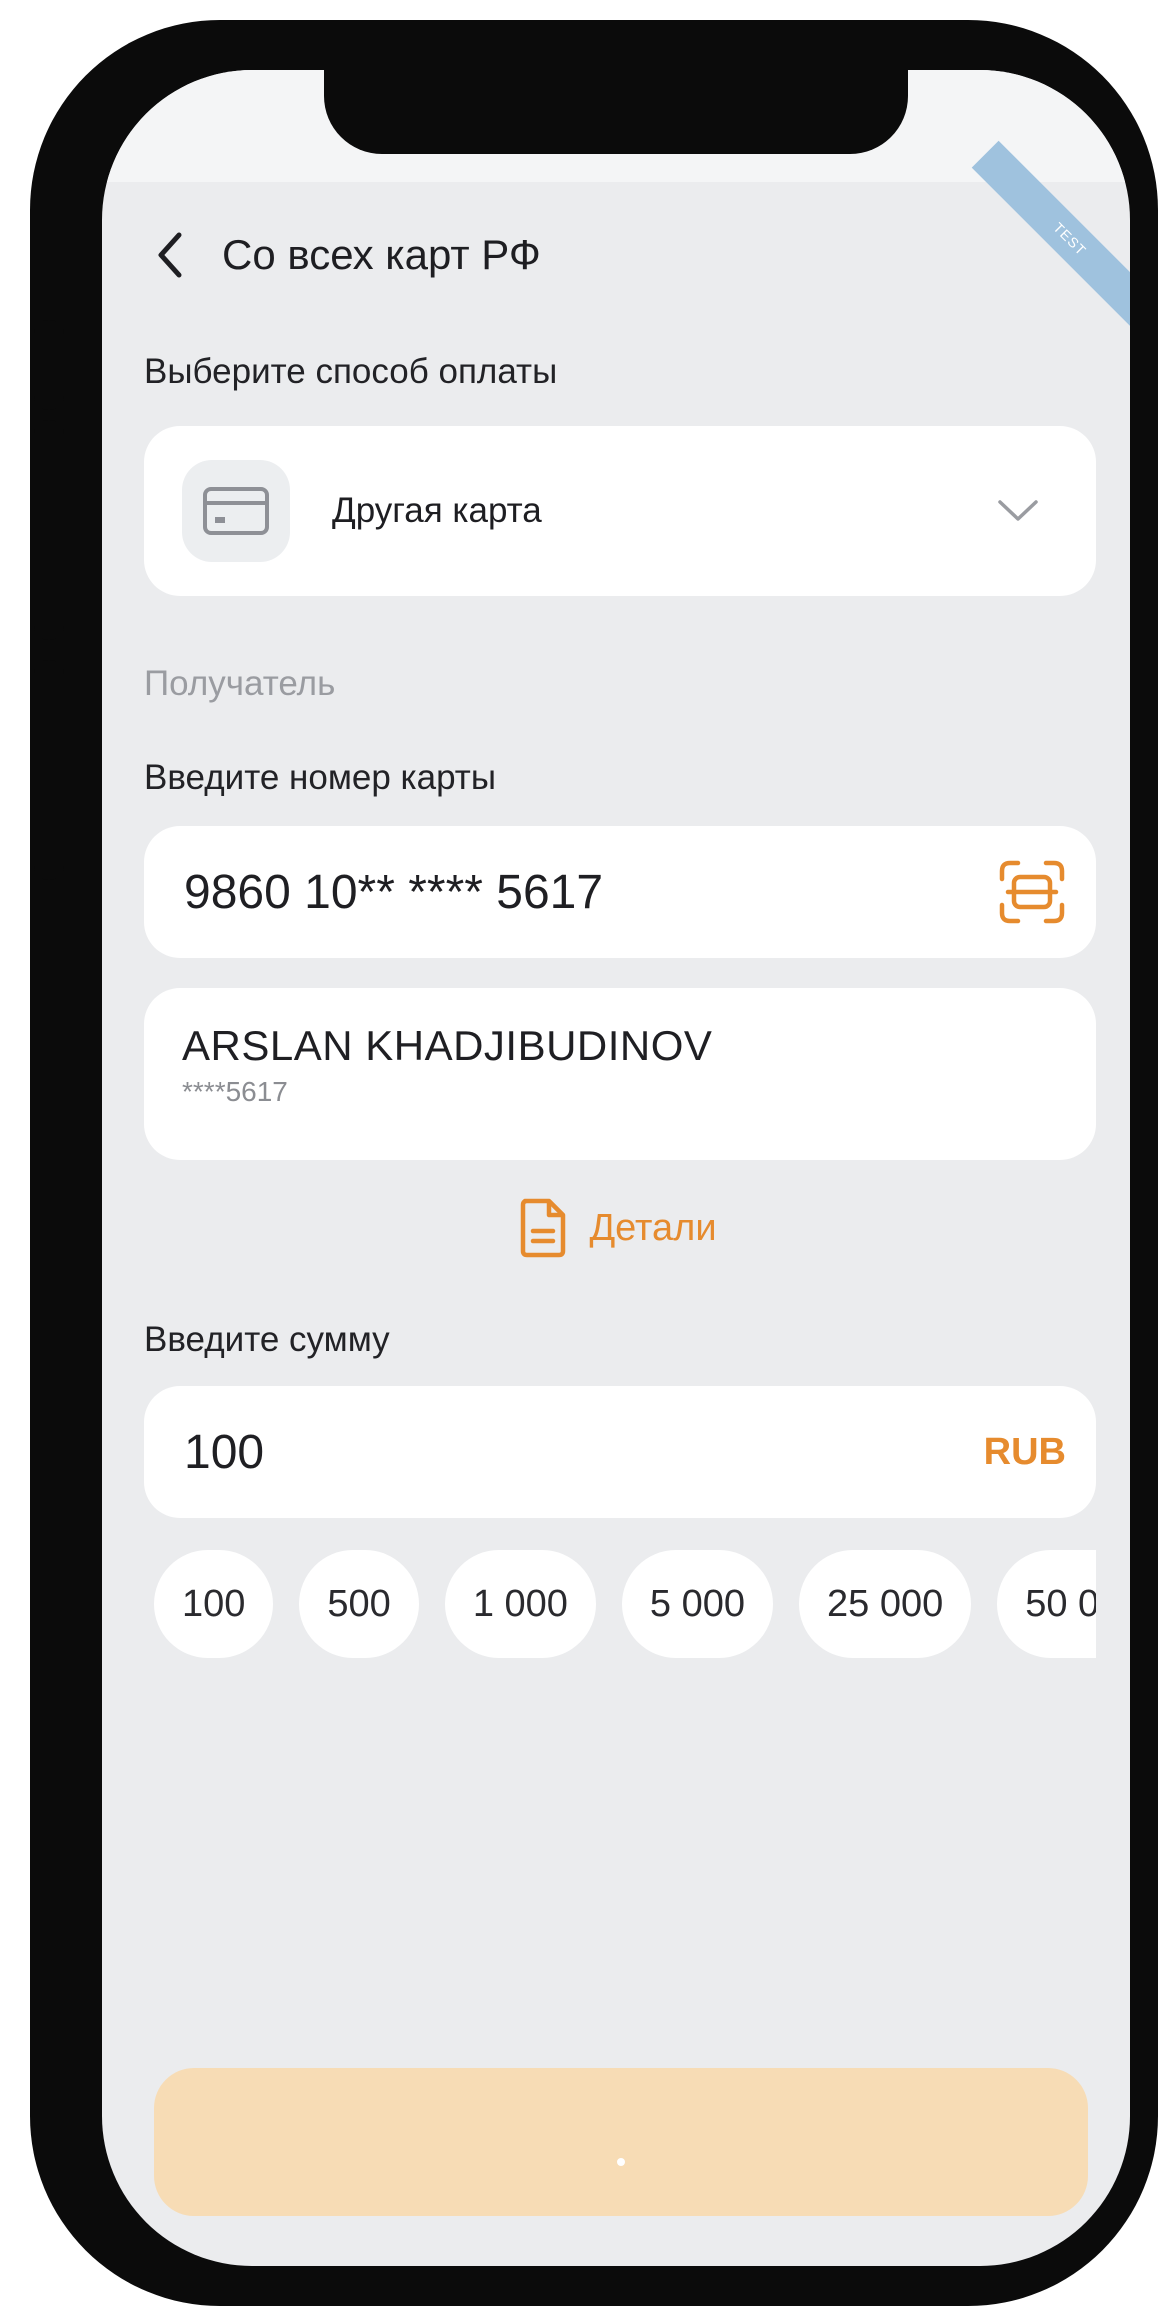 The width and height of the screenshot is (1158, 2306). I want to click on loading-indicator, so click(621, 2162).